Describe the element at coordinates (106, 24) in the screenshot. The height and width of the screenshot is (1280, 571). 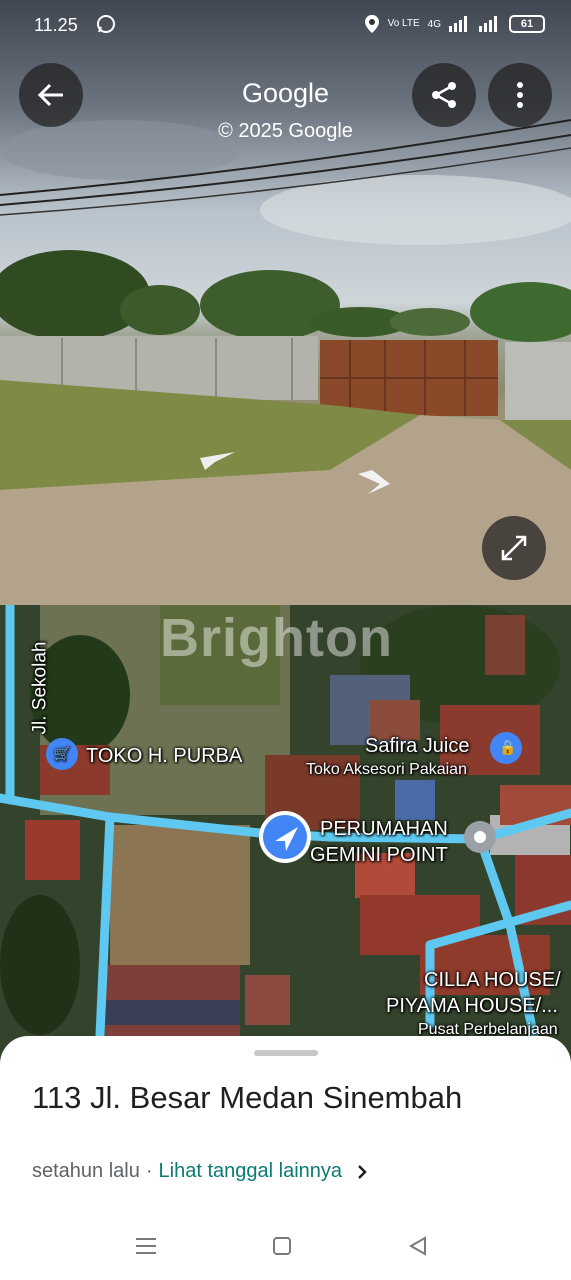
I see `whatsapp-icon` at that location.